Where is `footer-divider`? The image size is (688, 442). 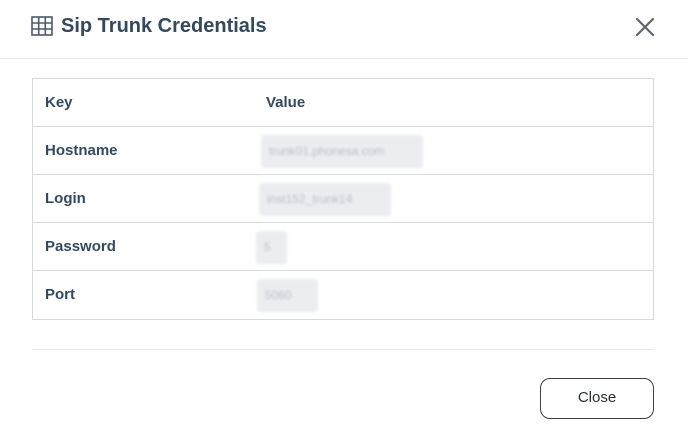
footer-divider is located at coordinates (343, 349).